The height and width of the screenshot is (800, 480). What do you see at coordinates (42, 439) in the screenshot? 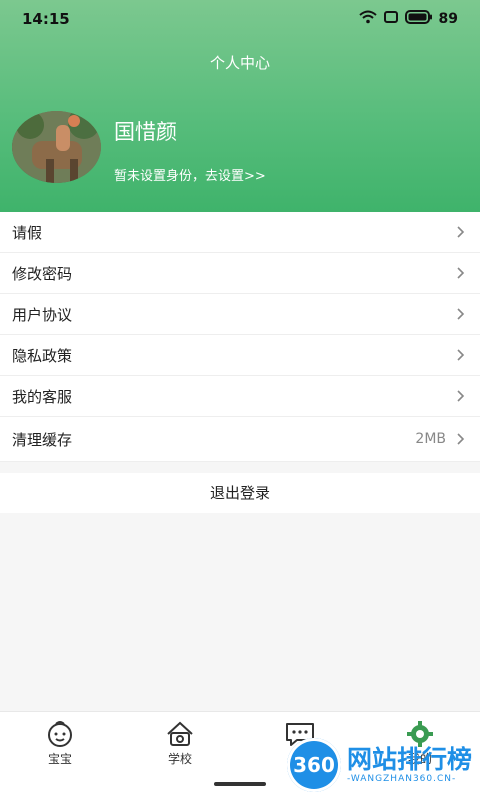
I see `menu-item-label: 清理缓存` at bounding box center [42, 439].